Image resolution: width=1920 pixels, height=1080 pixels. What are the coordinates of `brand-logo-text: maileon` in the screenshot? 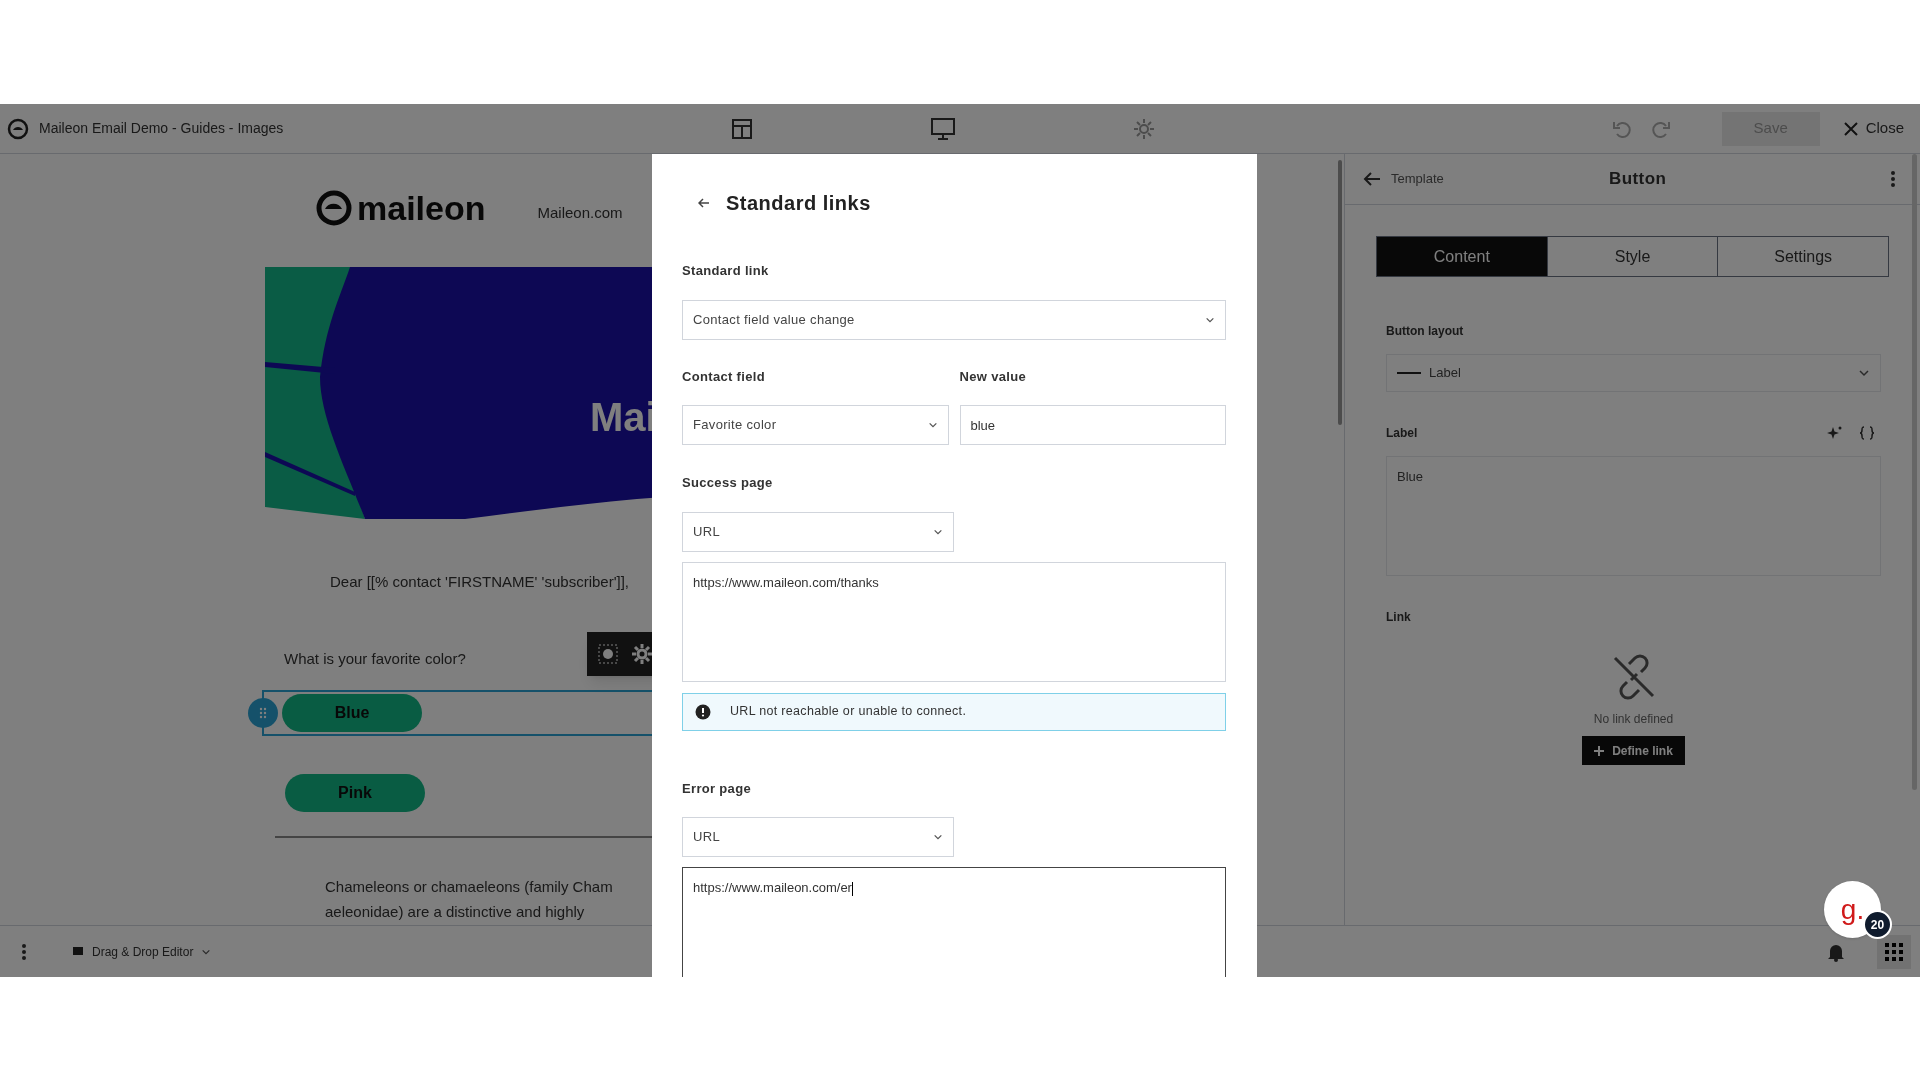 It's located at (421, 208).